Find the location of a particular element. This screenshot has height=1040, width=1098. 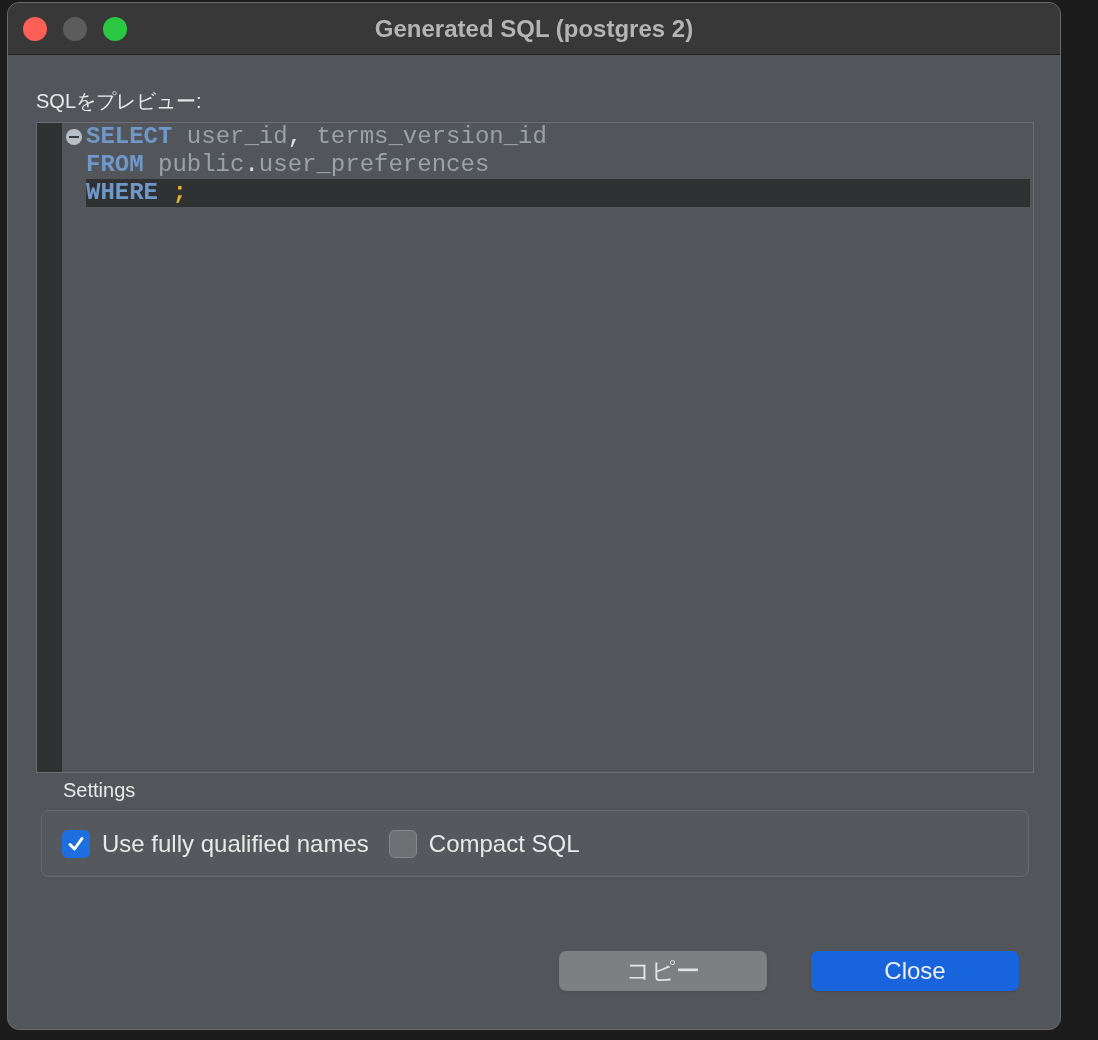

close-window-button is located at coordinates (35, 29).